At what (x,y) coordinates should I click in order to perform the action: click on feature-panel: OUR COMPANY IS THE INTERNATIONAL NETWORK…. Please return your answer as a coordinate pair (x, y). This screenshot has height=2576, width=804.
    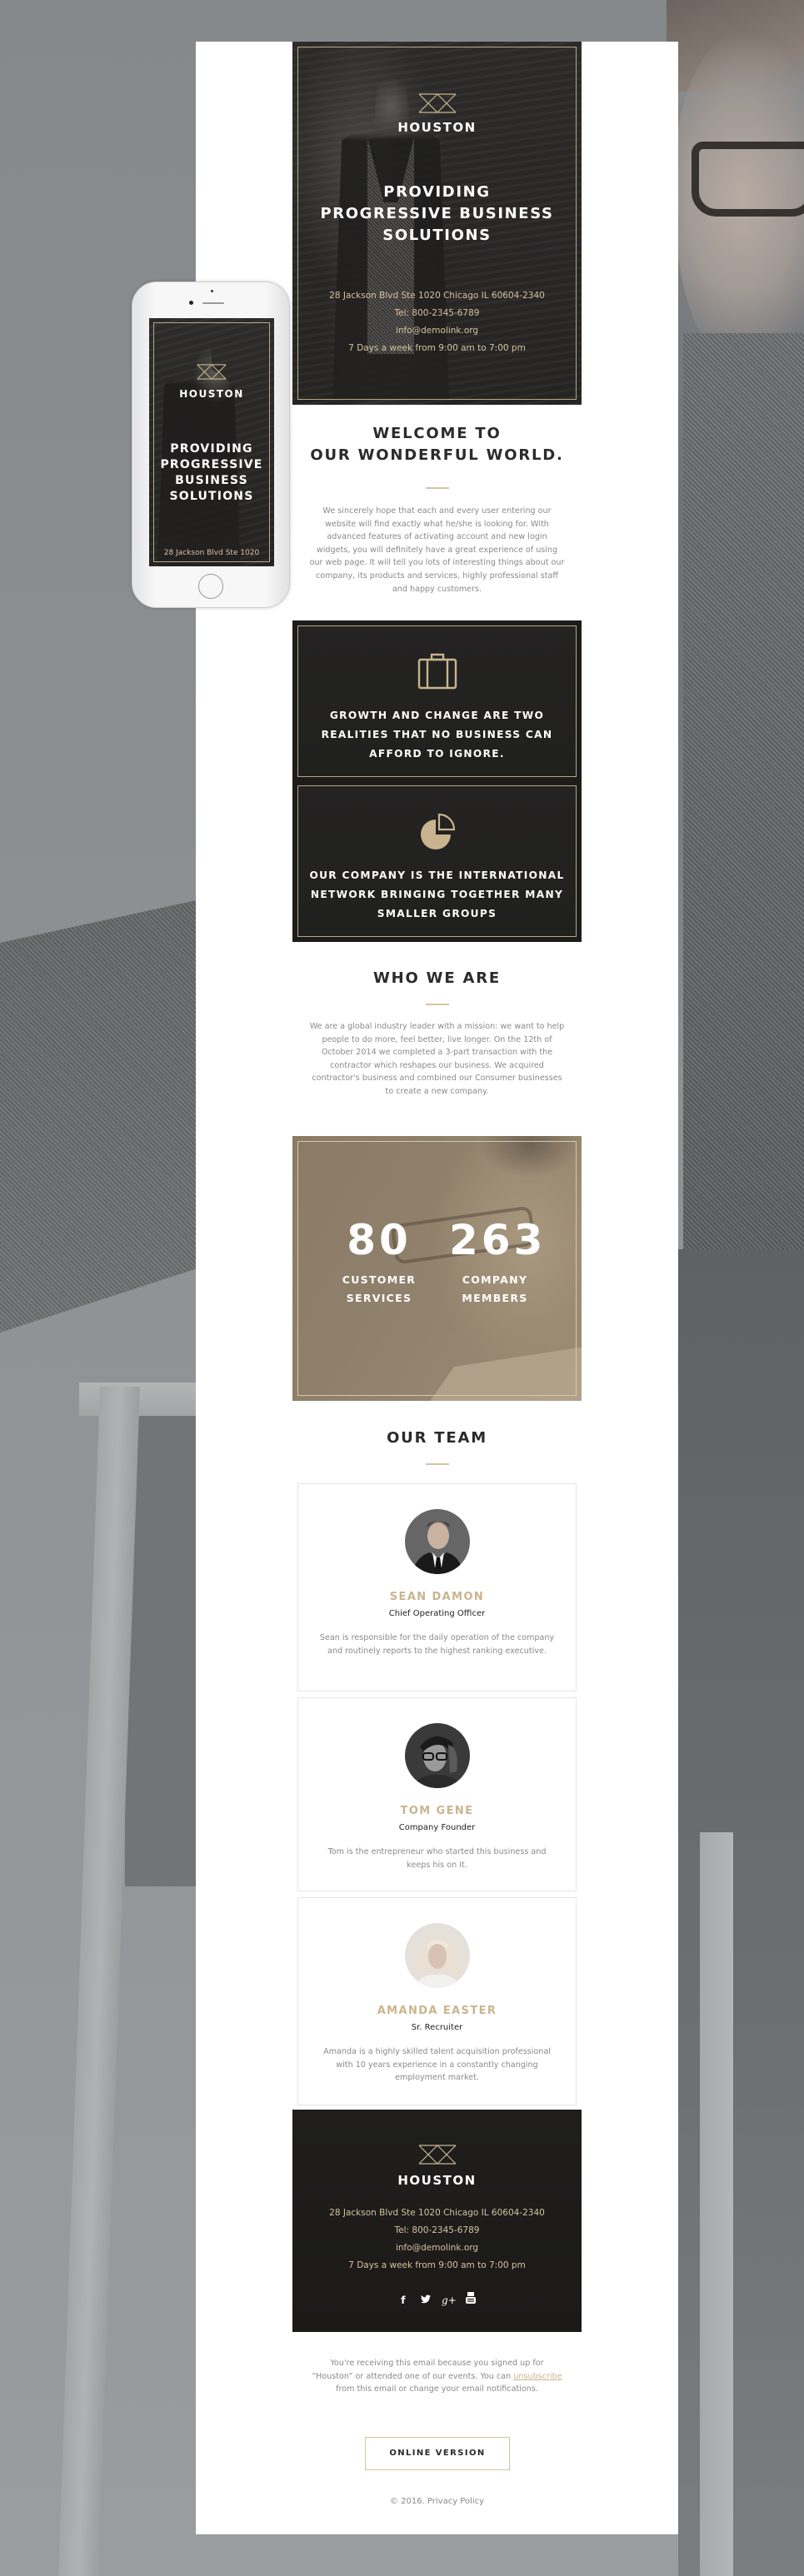
    Looking at the image, I should click on (437, 861).